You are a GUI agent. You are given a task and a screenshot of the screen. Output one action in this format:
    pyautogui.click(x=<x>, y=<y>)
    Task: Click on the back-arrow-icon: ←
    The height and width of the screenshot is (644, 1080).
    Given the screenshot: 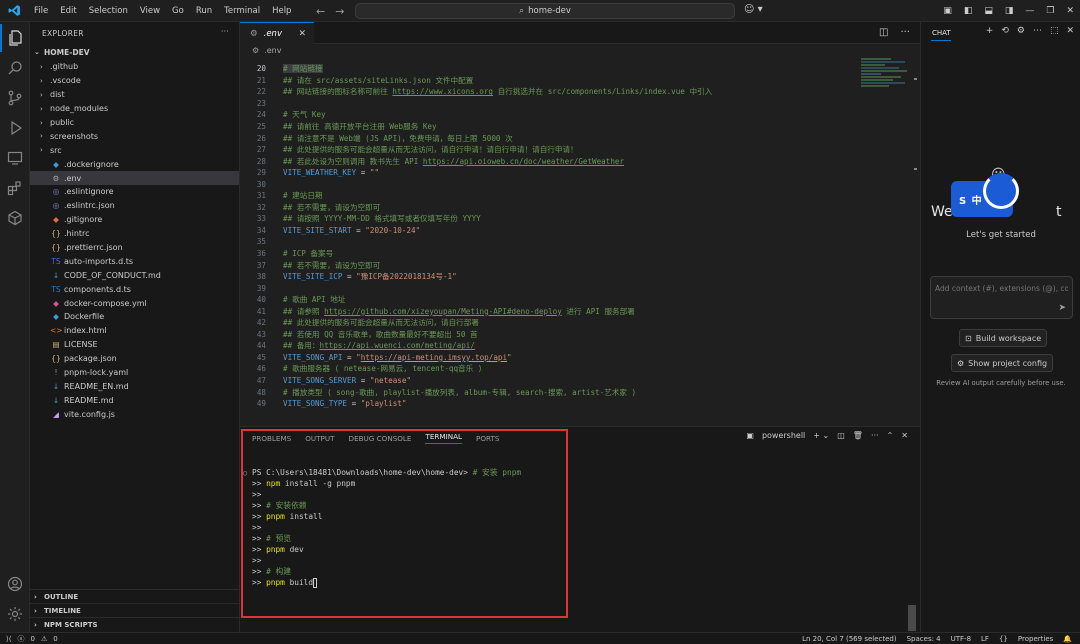 What is the action you would take?
    pyautogui.click(x=320, y=11)
    